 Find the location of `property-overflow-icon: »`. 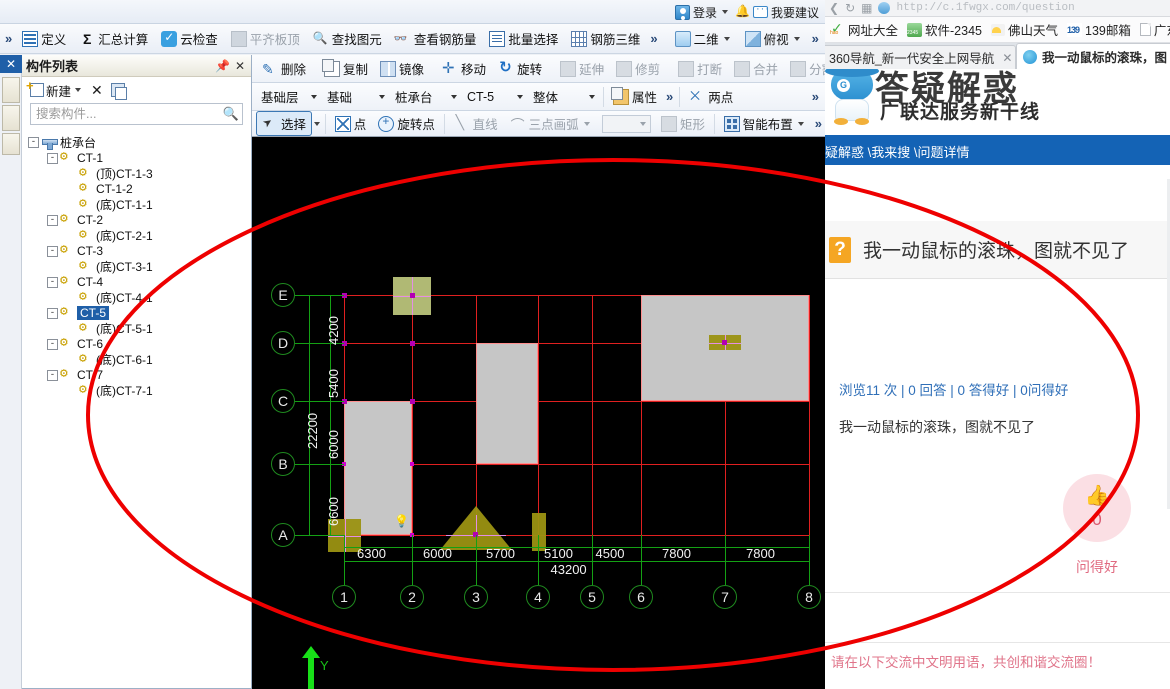

property-overflow-icon: » is located at coordinates (669, 96).